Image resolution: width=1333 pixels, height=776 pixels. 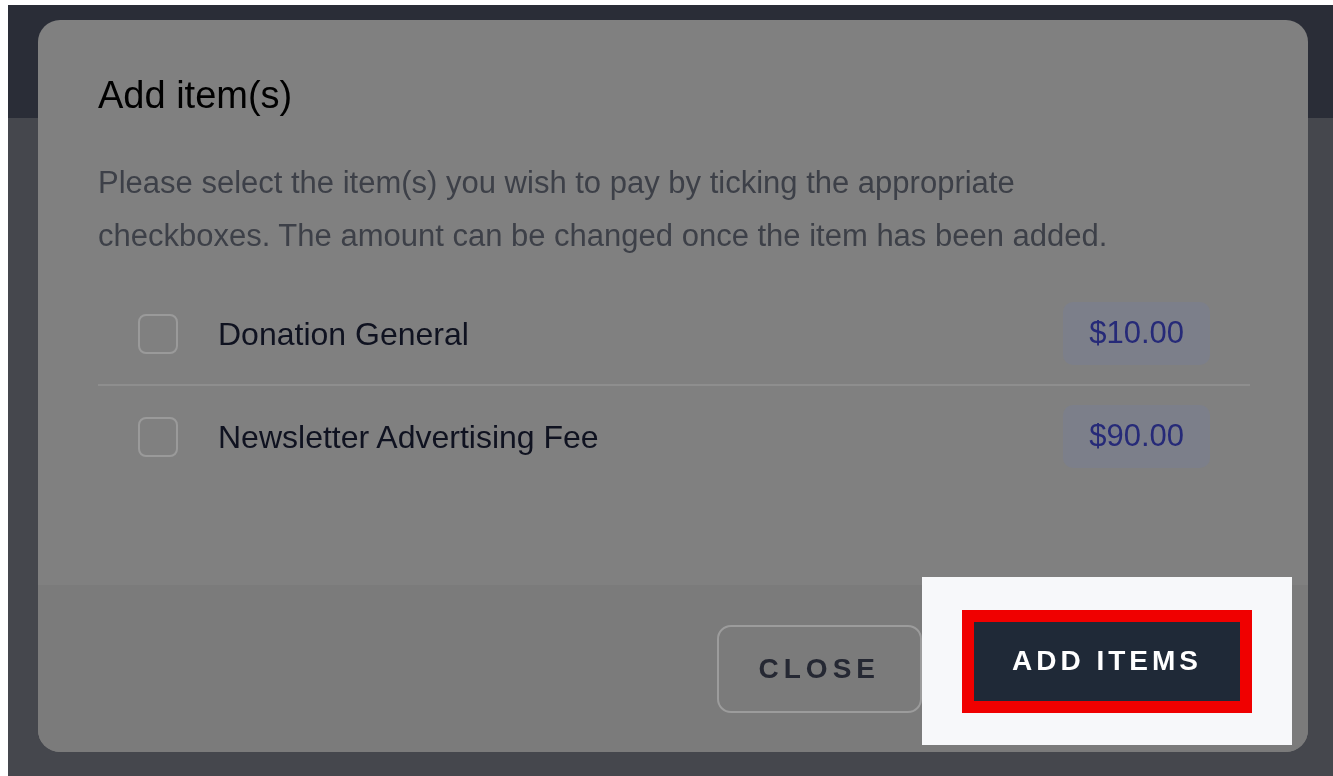 What do you see at coordinates (409, 437) in the screenshot?
I see `item-label: Newsletter Advertising Fee` at bounding box center [409, 437].